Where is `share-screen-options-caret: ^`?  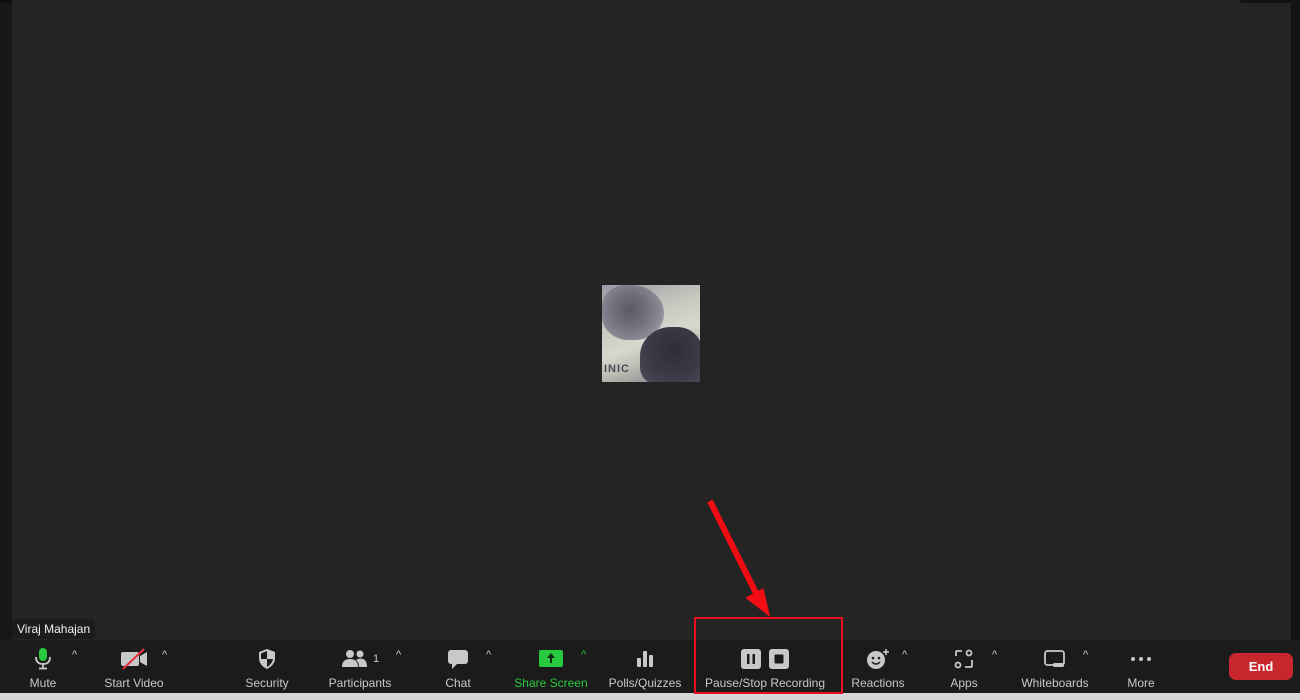 share-screen-options-caret: ^ is located at coordinates (583, 655).